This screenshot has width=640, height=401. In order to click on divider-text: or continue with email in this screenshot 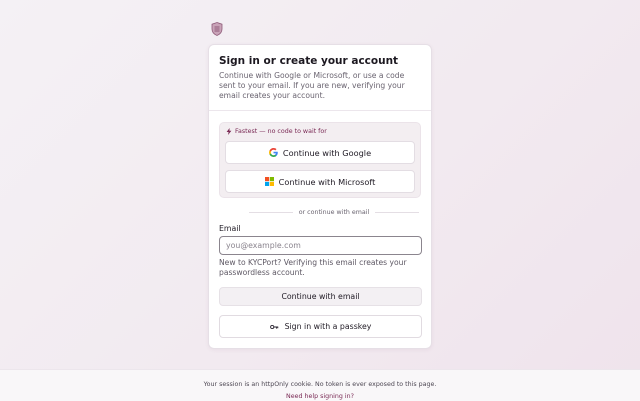, I will do `click(334, 212)`.